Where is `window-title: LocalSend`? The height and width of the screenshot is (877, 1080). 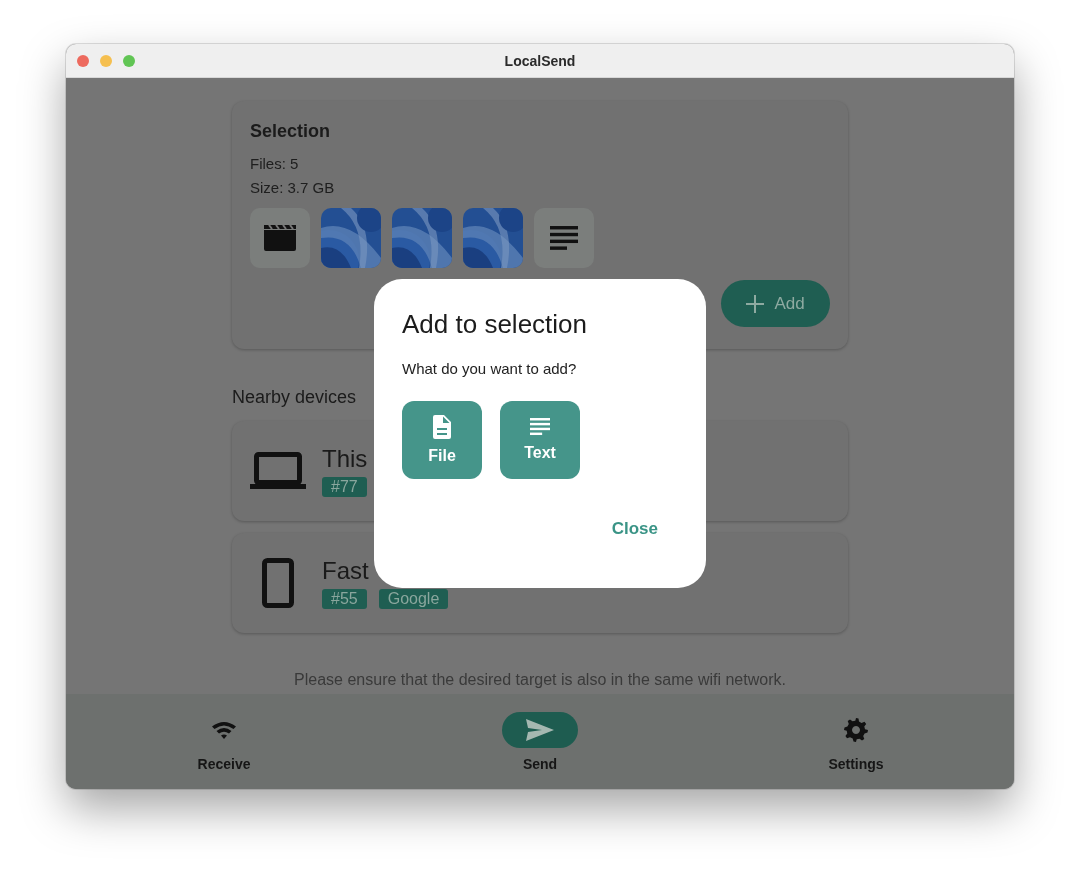 window-title: LocalSend is located at coordinates (540, 60).